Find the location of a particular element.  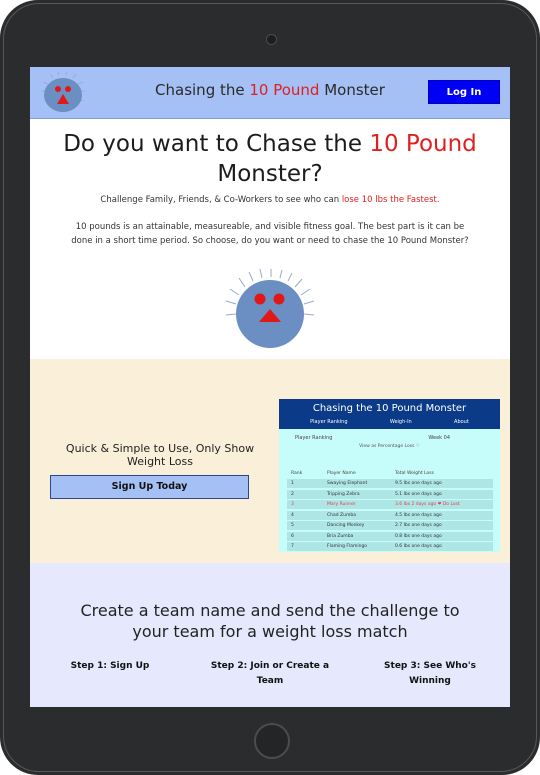

column-player-name: Player Name is located at coordinates (341, 473).